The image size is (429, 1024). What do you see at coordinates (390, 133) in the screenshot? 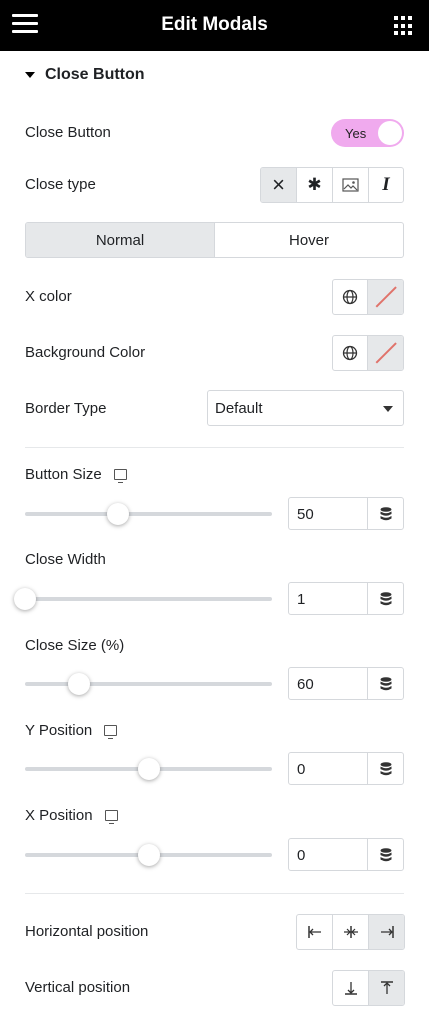
I see `toggle-knob` at bounding box center [390, 133].